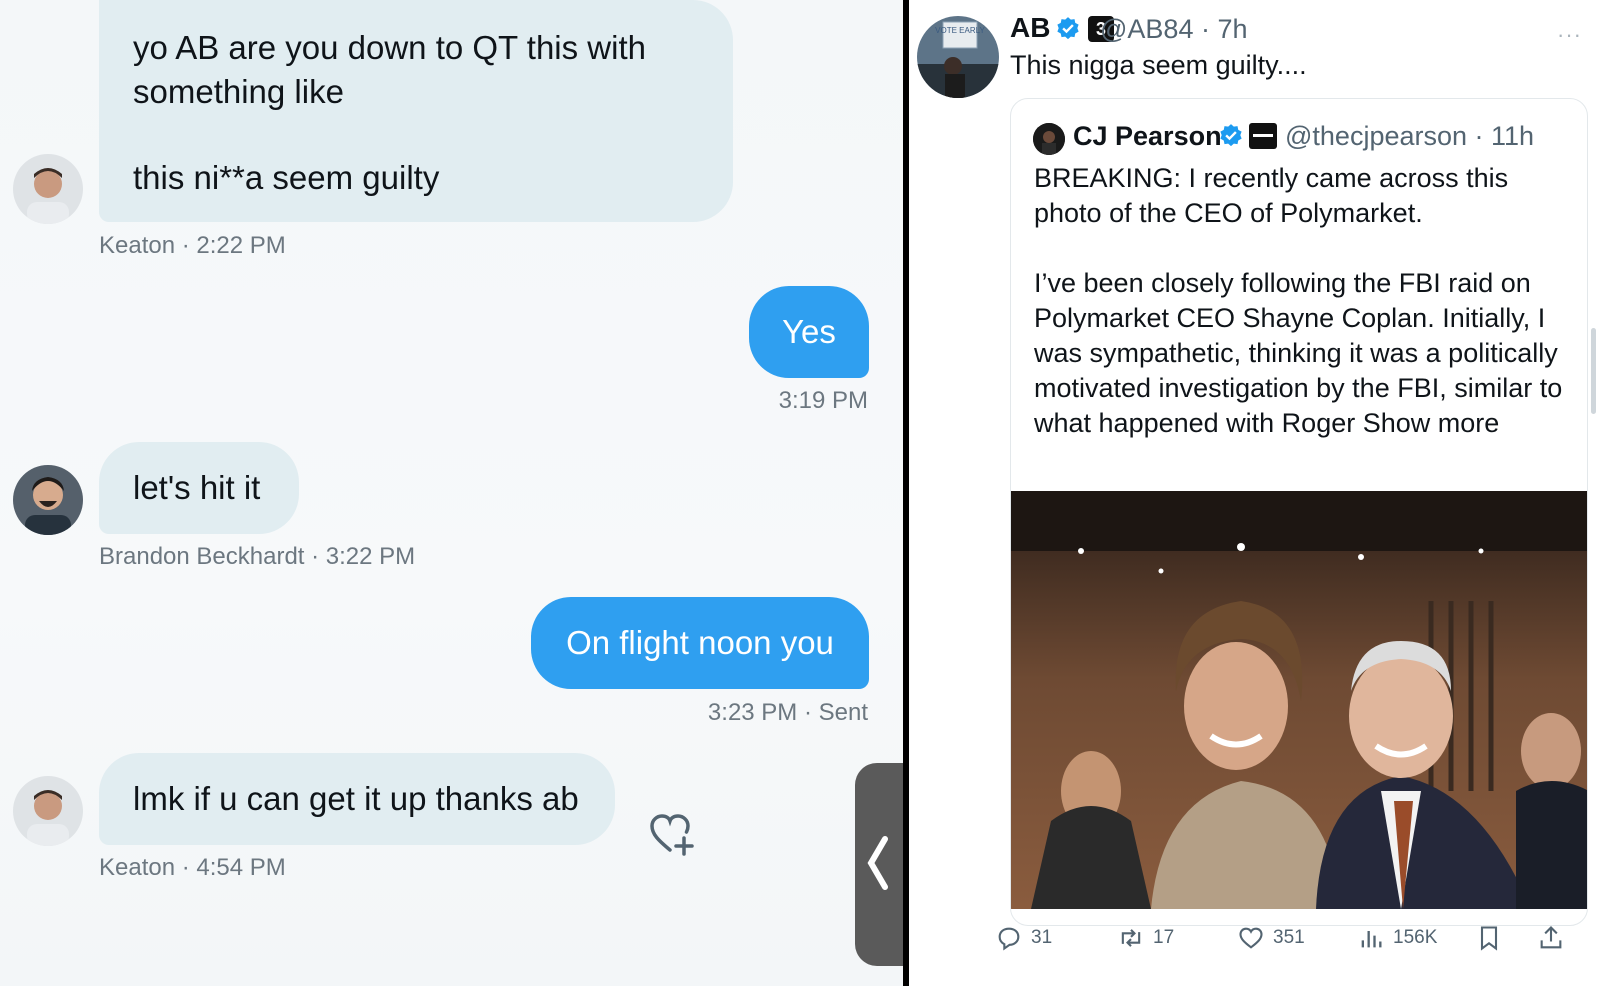 The height and width of the screenshot is (986, 1600). I want to click on tweet-actions: 31 17 351 156K, so click(1295, 938).